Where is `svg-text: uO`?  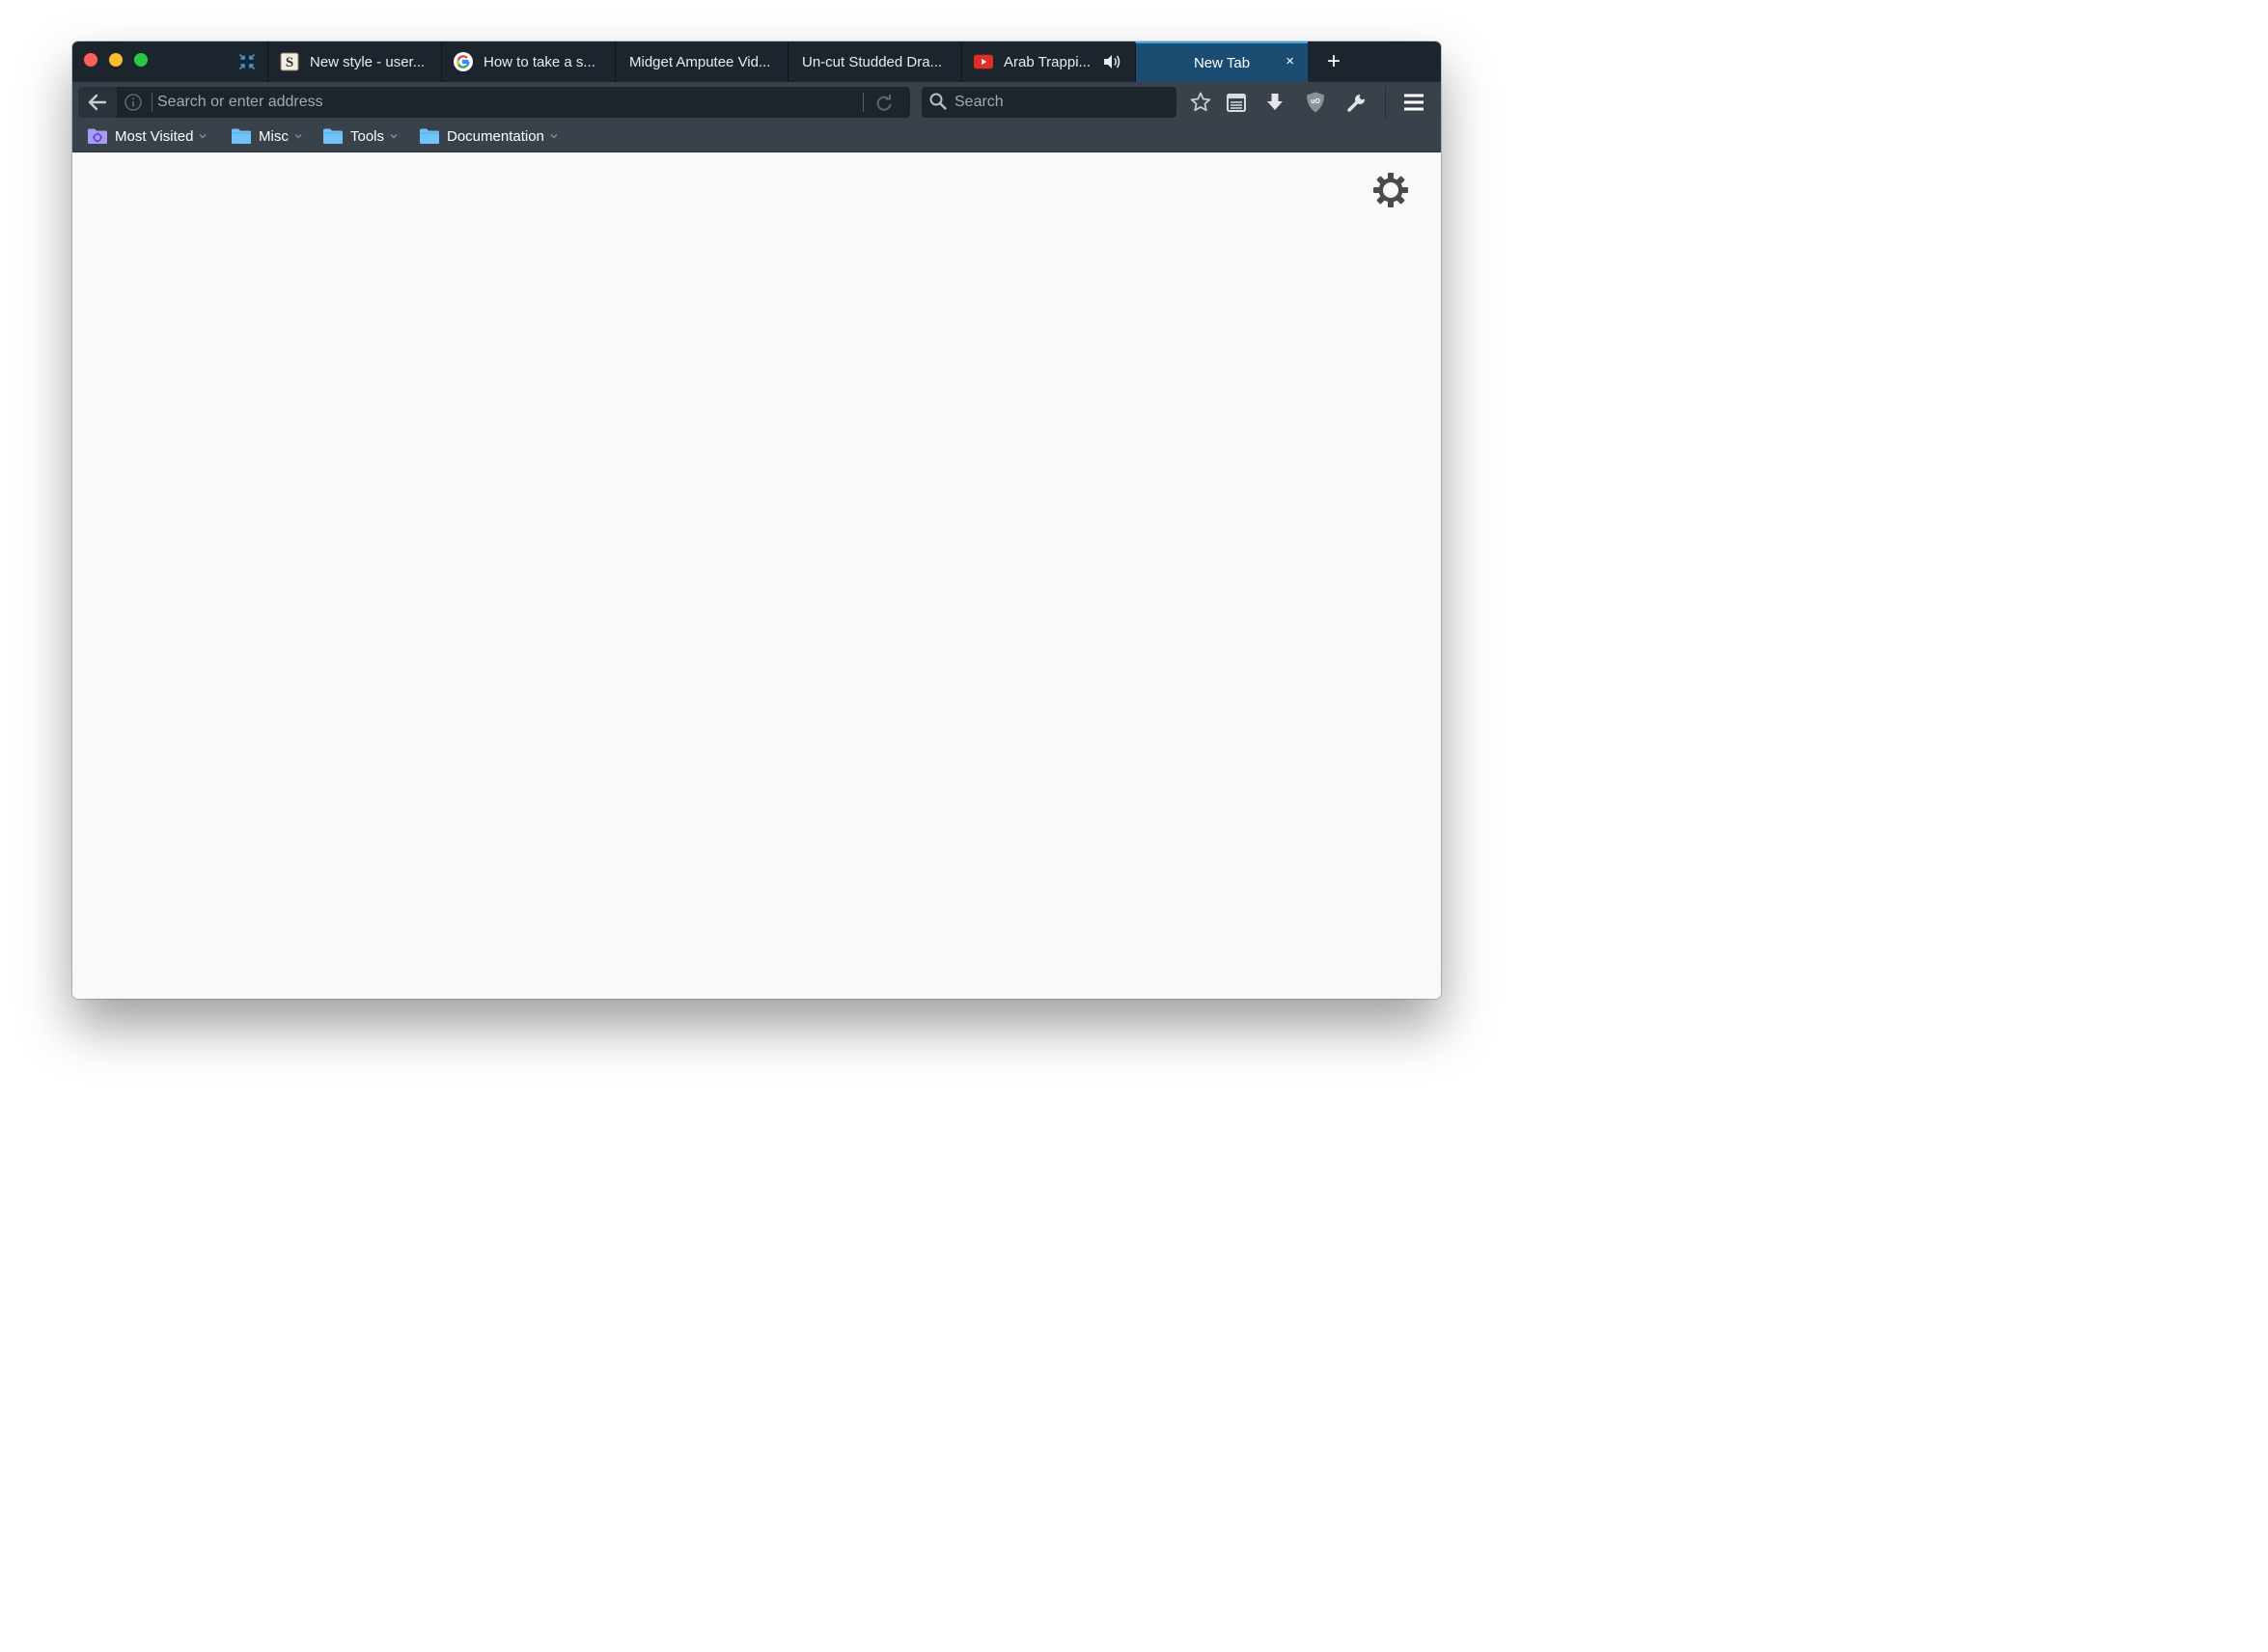 svg-text: uO is located at coordinates (1315, 101).